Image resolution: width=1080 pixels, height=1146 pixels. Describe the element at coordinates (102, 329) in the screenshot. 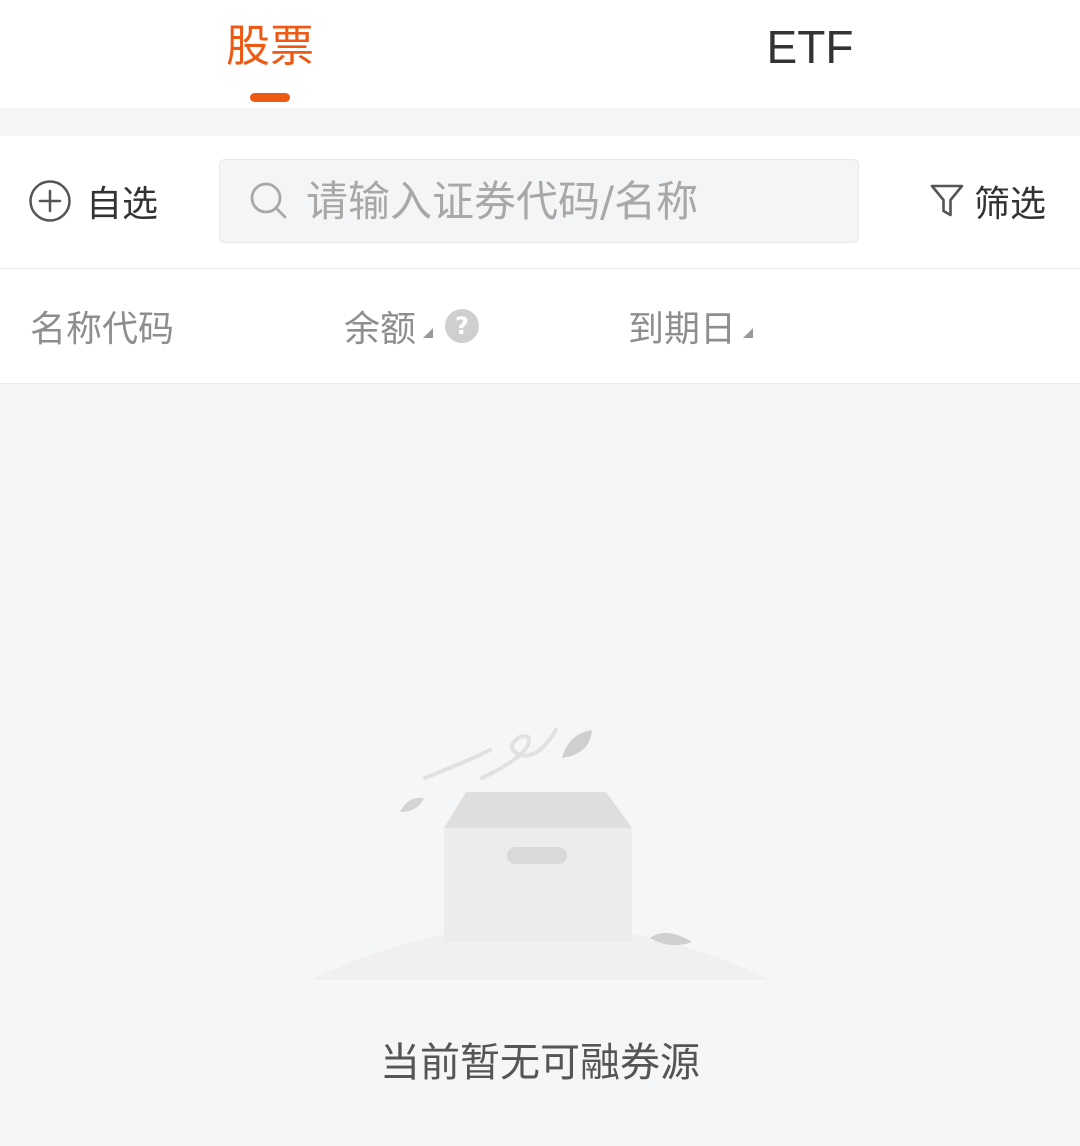

I see `column-name-code-label: 名称代码` at that location.